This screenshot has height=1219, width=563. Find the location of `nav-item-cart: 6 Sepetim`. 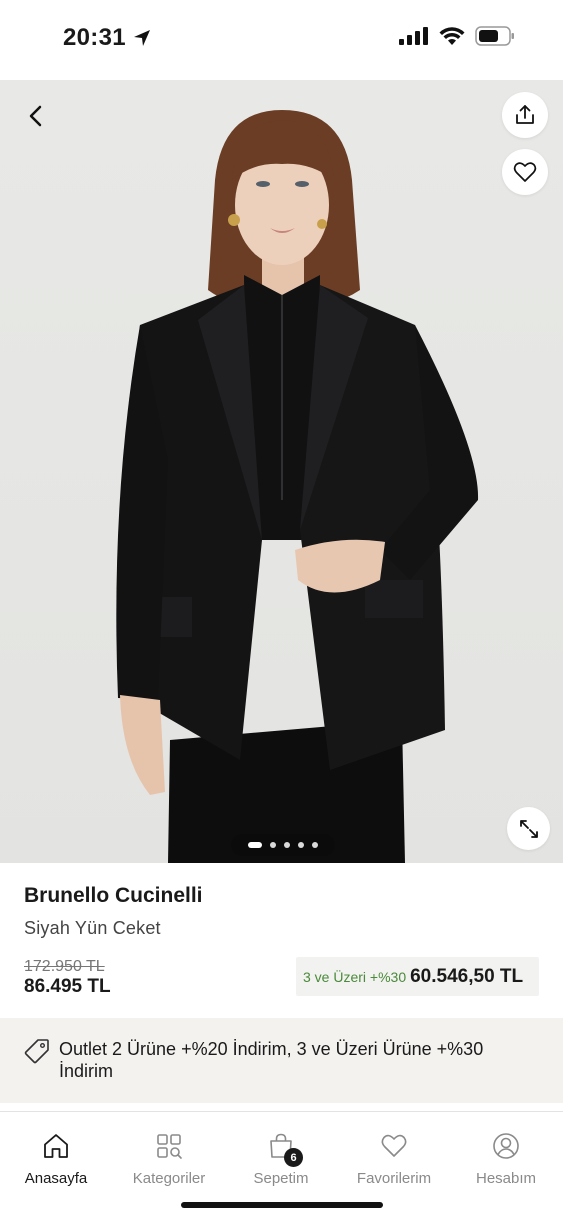

nav-item-cart: 6 Sepetim is located at coordinates (281, 1158).